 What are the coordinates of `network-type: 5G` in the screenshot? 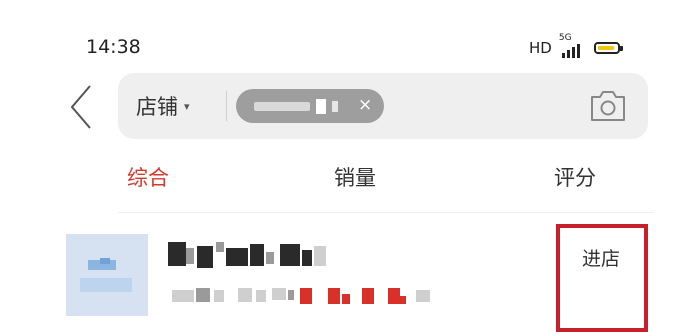 It's located at (565, 38).